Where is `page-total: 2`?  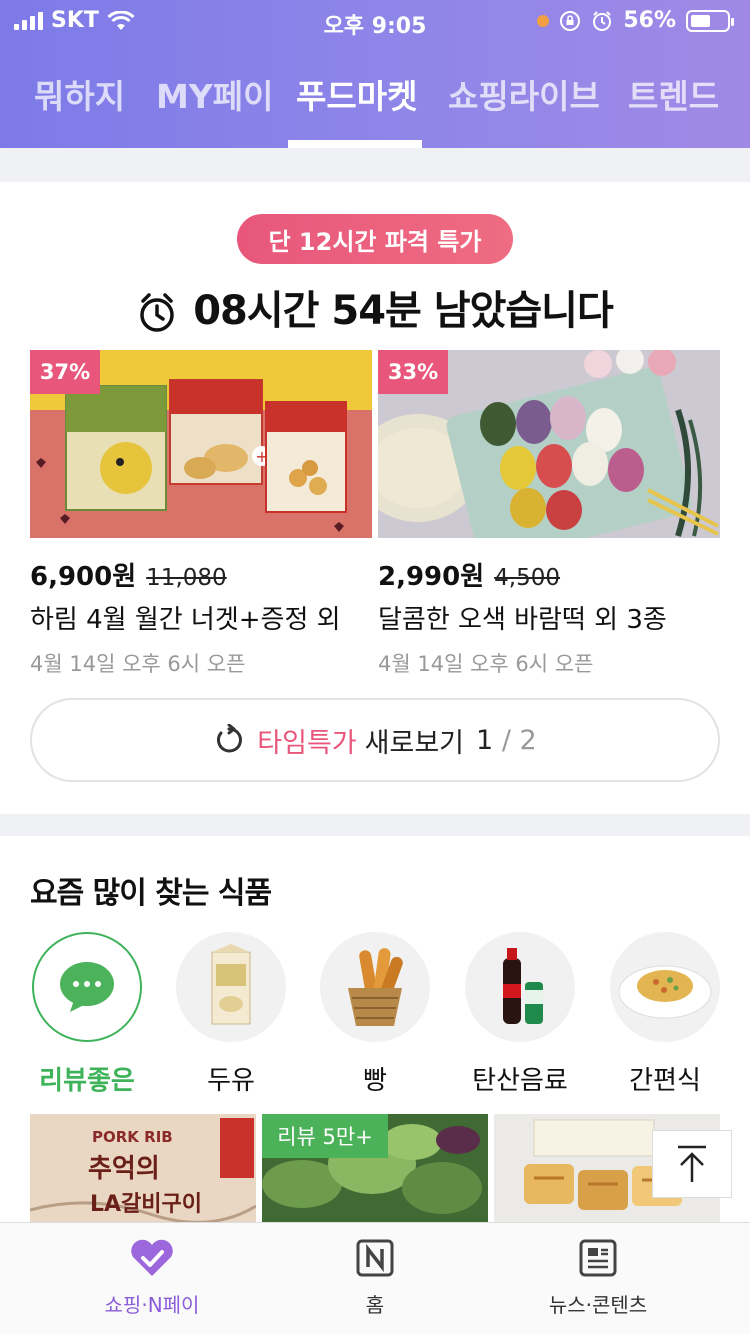
page-total: 2 is located at coordinates (528, 740).